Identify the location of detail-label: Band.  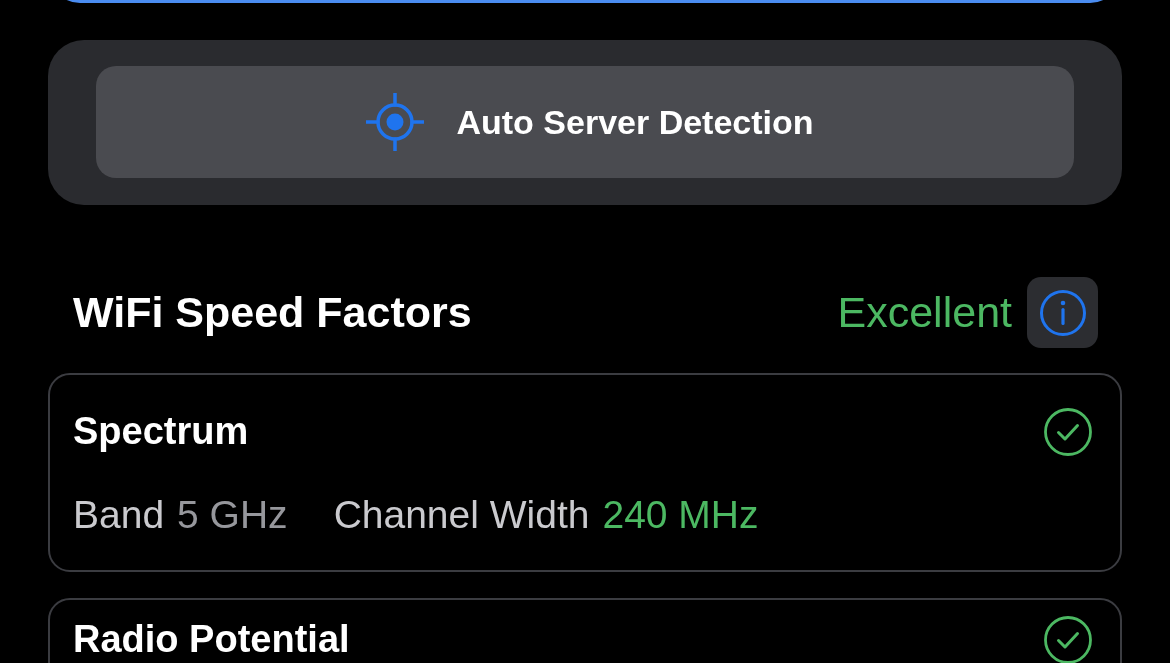
(119, 515).